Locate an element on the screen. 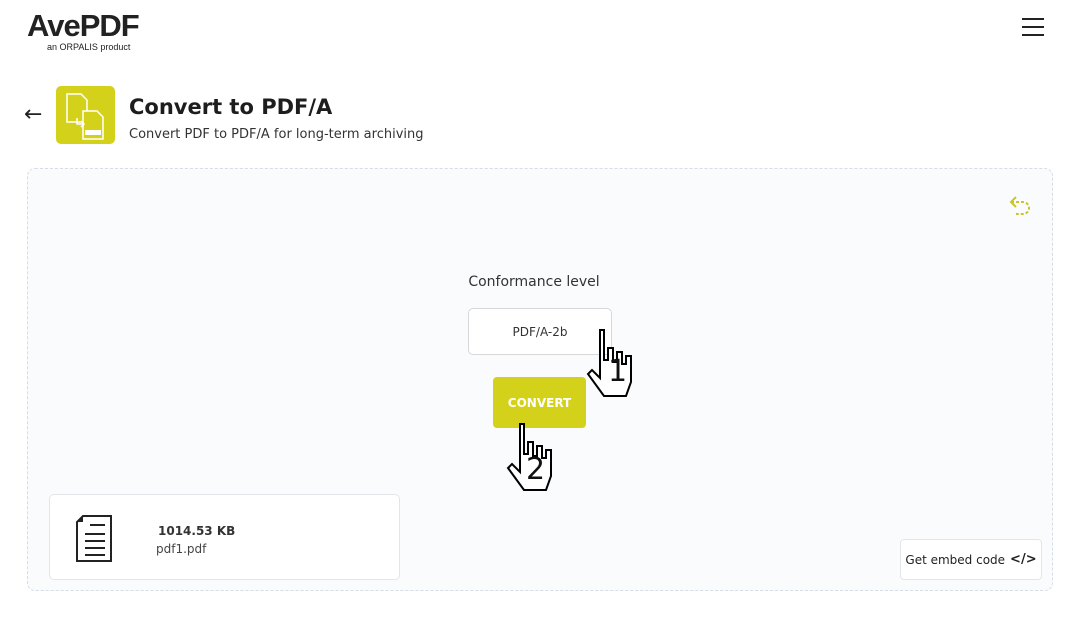 This screenshot has height=629, width=1068. step-number-2: 2 is located at coordinates (536, 469).